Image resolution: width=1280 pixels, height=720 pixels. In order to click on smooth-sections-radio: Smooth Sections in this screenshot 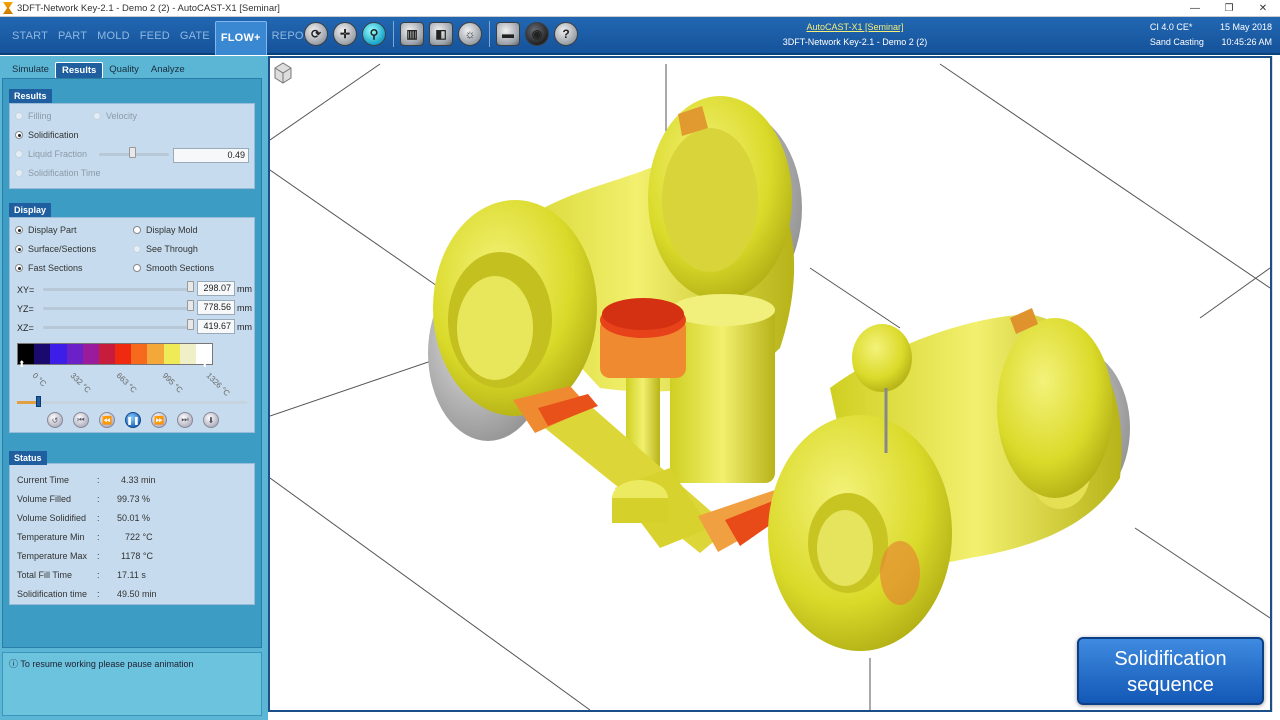, I will do `click(173, 268)`.